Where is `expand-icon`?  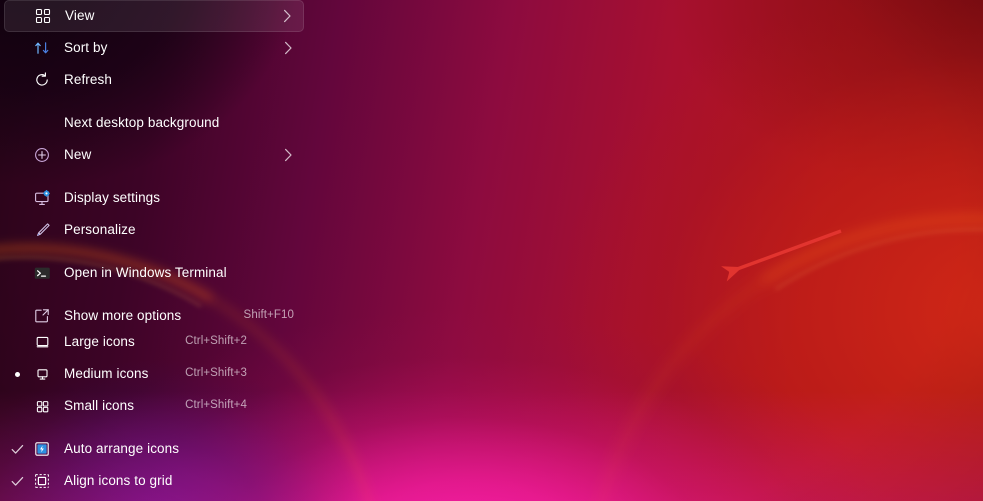 expand-icon is located at coordinates (42, 316).